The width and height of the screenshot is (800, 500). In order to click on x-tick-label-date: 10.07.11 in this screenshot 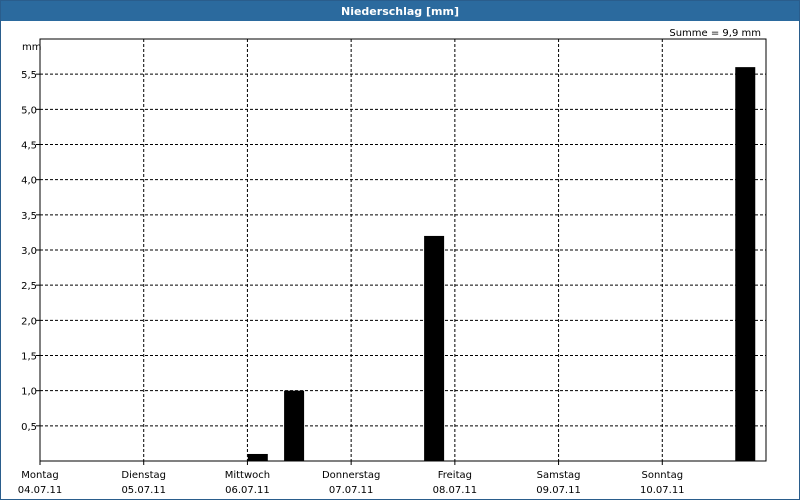, I will do `click(662, 490)`.